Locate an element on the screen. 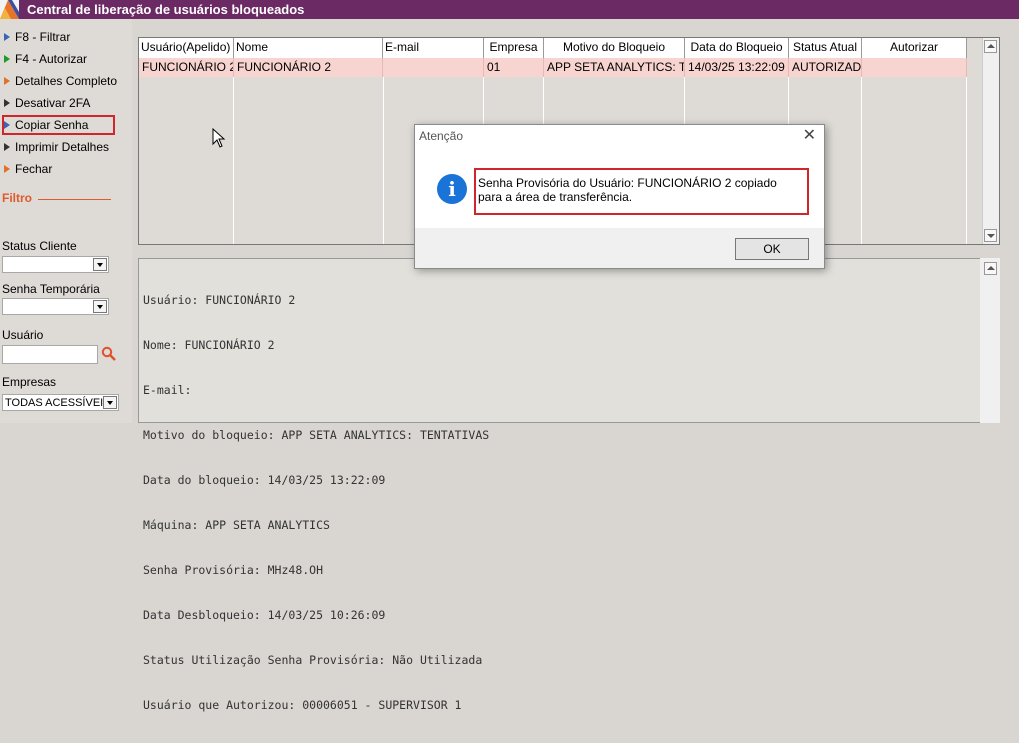 Image resolution: width=1019 pixels, height=743 pixels. cell-motivo: APP SETA ANALYTICS: TENTATIVAS is located at coordinates (614, 67).